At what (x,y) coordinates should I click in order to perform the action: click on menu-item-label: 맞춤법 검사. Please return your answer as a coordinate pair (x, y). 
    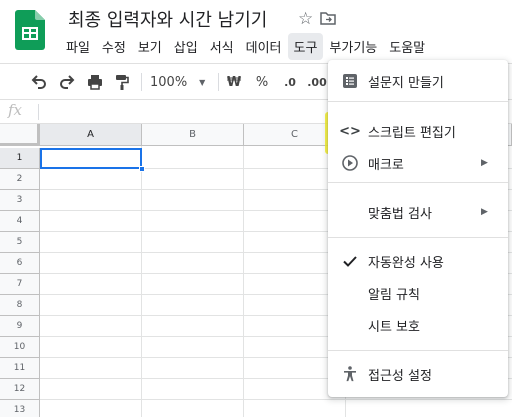
    Looking at the image, I should click on (400, 214).